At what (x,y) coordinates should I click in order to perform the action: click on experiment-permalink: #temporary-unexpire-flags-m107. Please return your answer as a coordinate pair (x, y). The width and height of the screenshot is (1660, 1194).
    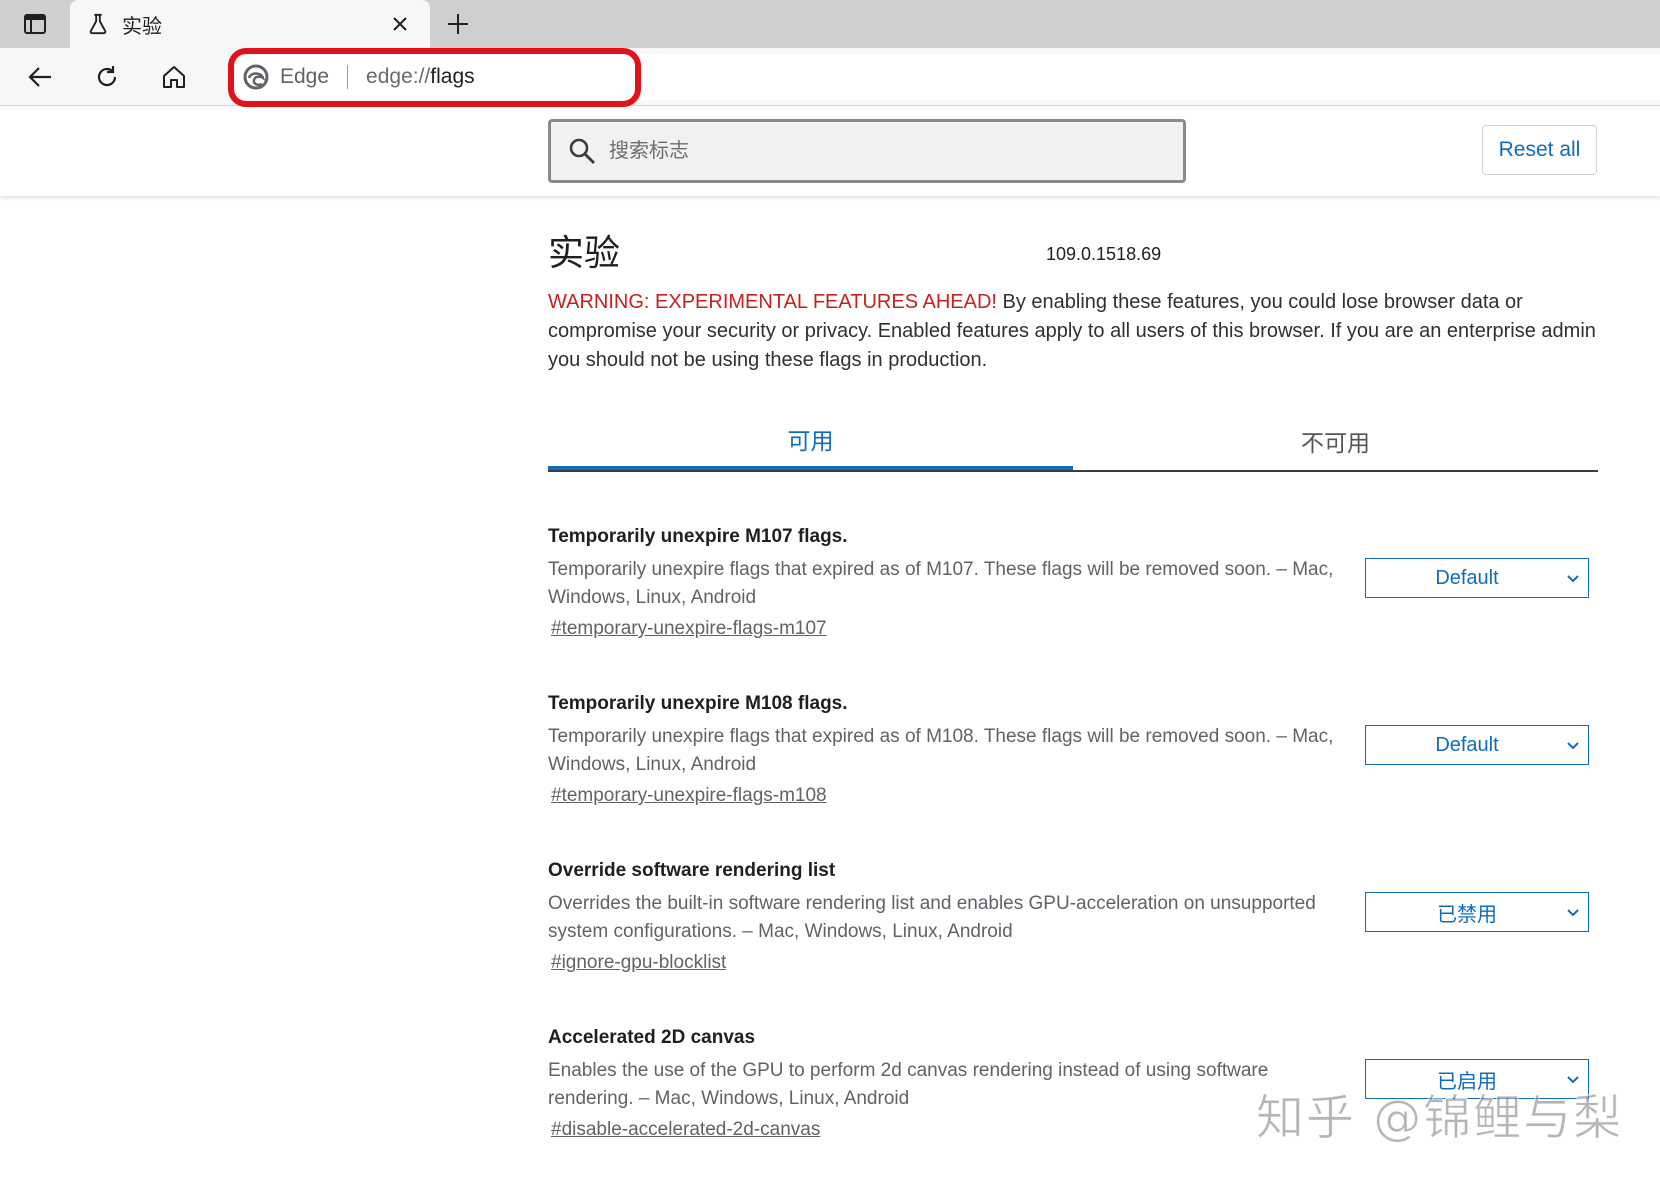
    Looking at the image, I should click on (689, 629).